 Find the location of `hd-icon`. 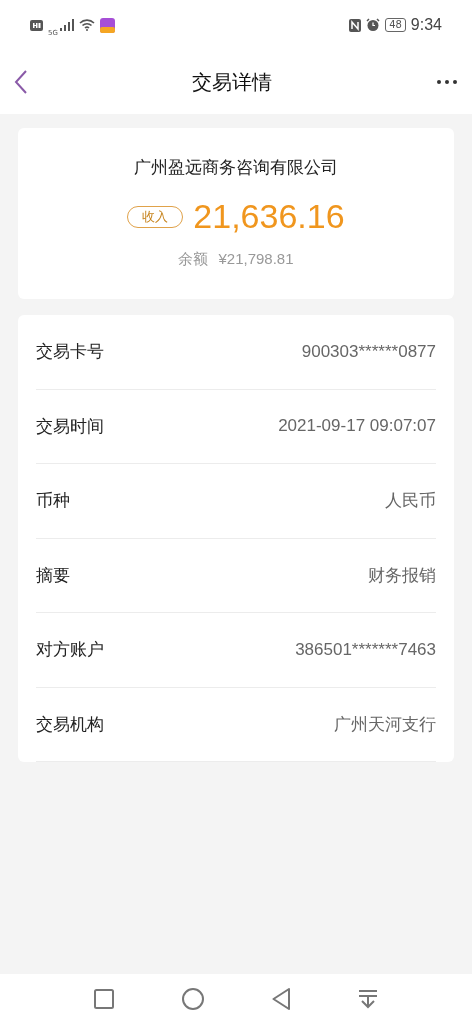

hd-icon is located at coordinates (36, 25).